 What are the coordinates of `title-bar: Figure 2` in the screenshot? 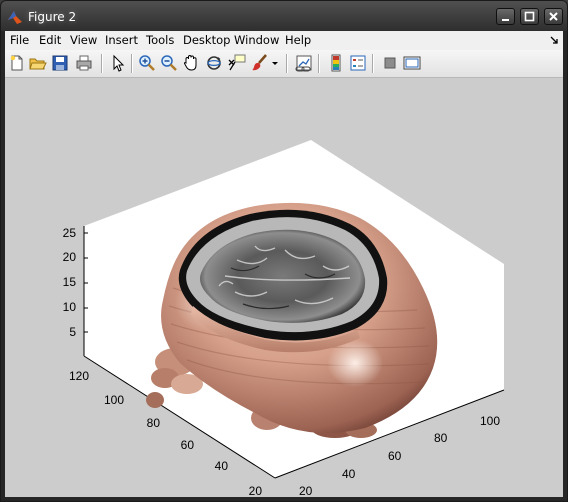 It's located at (284, 16).